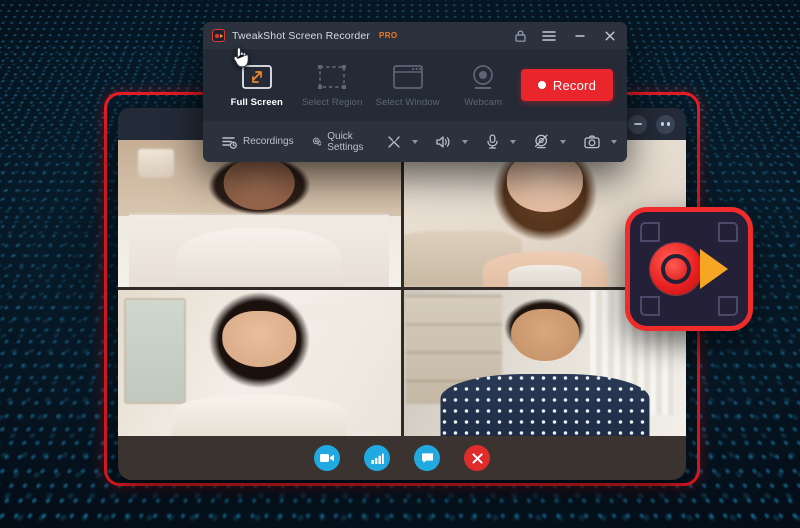 The height and width of the screenshot is (528, 800). I want to click on chat-button, so click(427, 458).